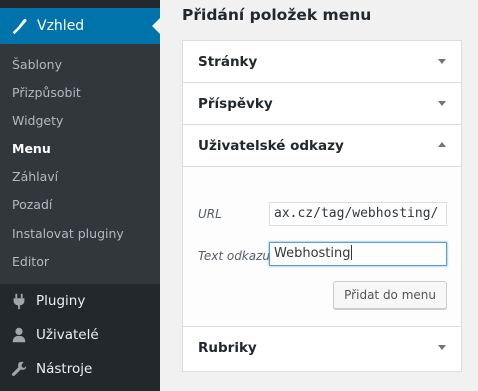  What do you see at coordinates (61, 301) in the screenshot?
I see `menu-item-label: Pluginy` at bounding box center [61, 301].